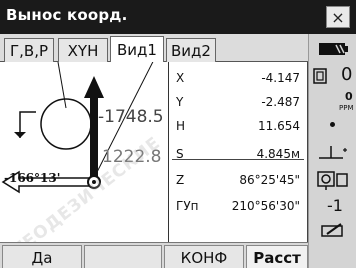 The width and height of the screenshot is (356, 268). Describe the element at coordinates (94, 138) in the screenshot. I see `forward-arrow-shaft` at that location.